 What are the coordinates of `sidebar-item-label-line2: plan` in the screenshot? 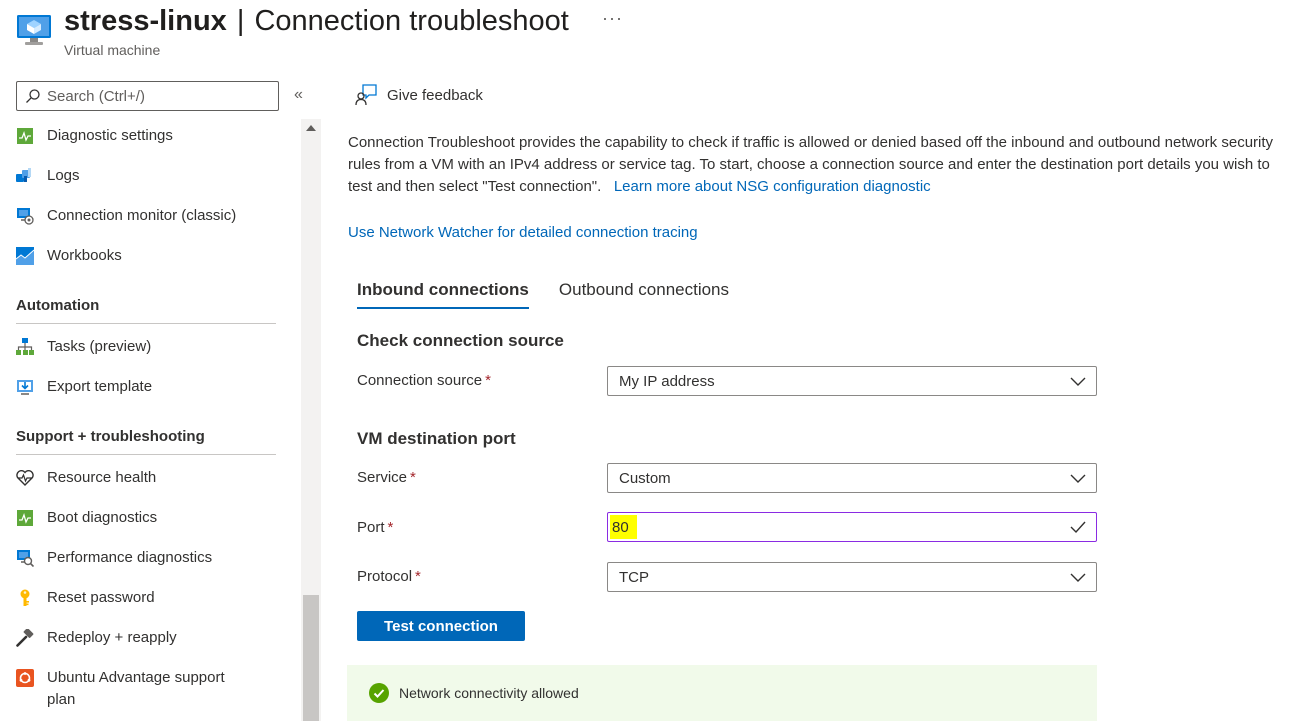 It's located at (61, 699).